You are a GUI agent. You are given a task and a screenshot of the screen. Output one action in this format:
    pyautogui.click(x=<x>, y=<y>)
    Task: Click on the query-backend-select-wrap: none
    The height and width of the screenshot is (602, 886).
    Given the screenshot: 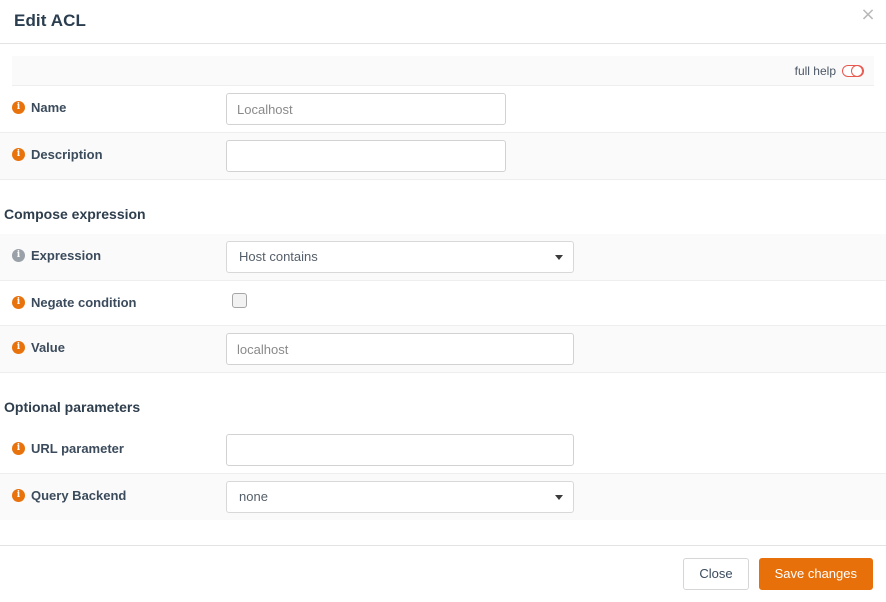 What is the action you would take?
    pyautogui.click(x=400, y=497)
    